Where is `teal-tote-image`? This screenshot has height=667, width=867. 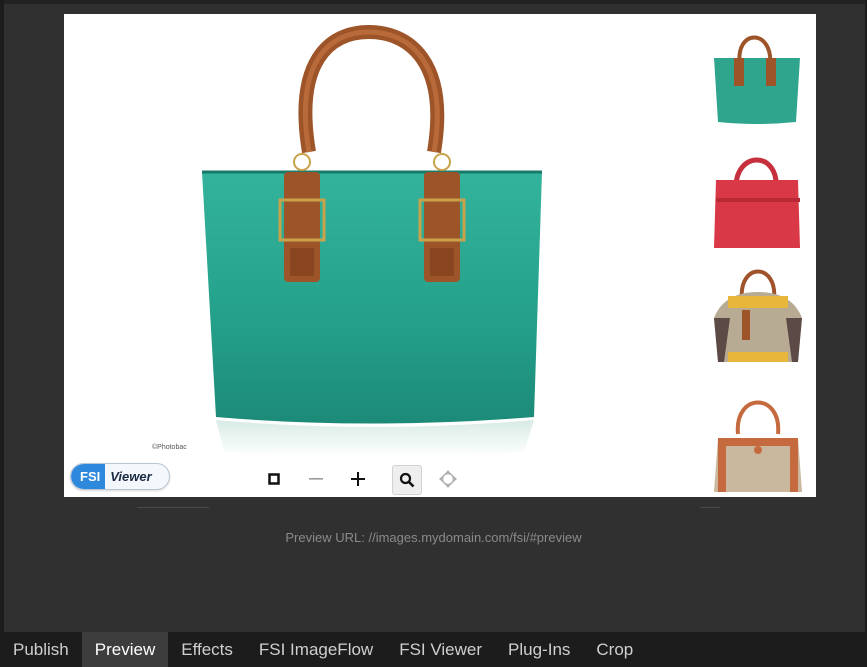 teal-tote-image is located at coordinates (757, 79).